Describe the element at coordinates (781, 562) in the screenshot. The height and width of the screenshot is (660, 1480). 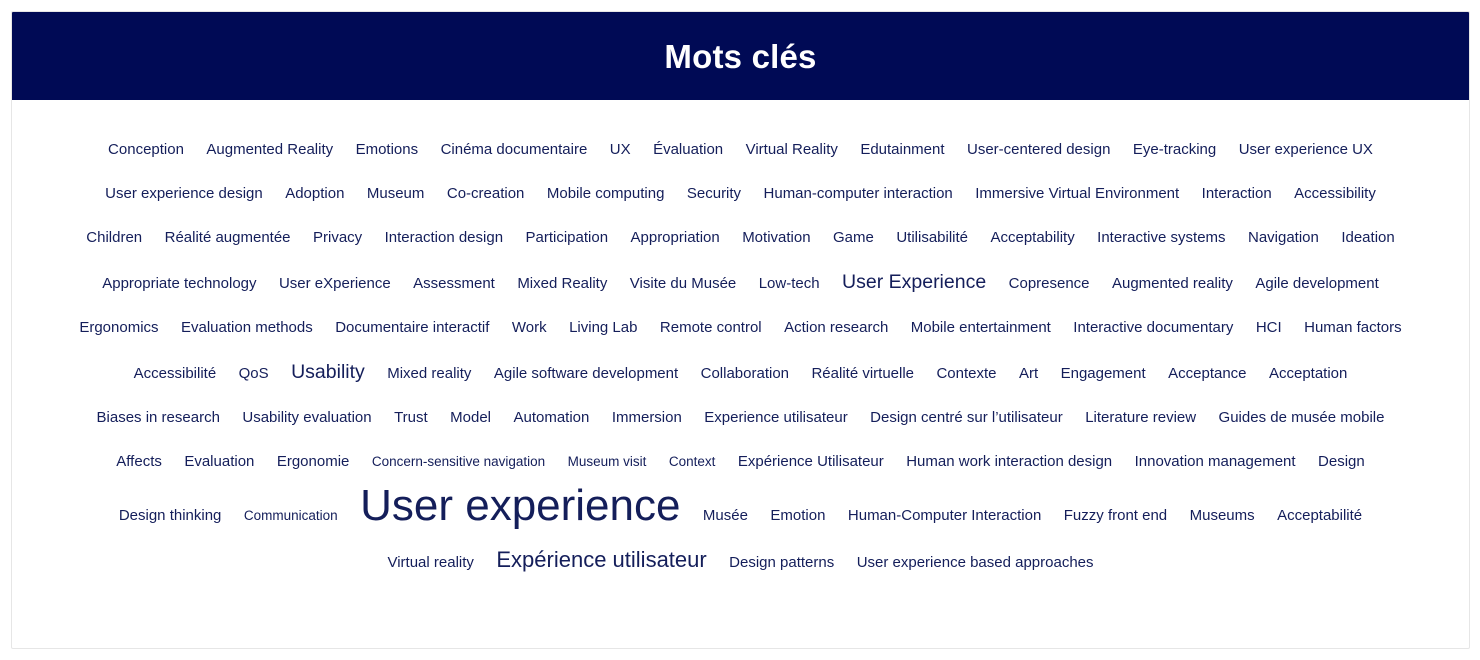
I see `keyword-tag: Design patterns` at that location.